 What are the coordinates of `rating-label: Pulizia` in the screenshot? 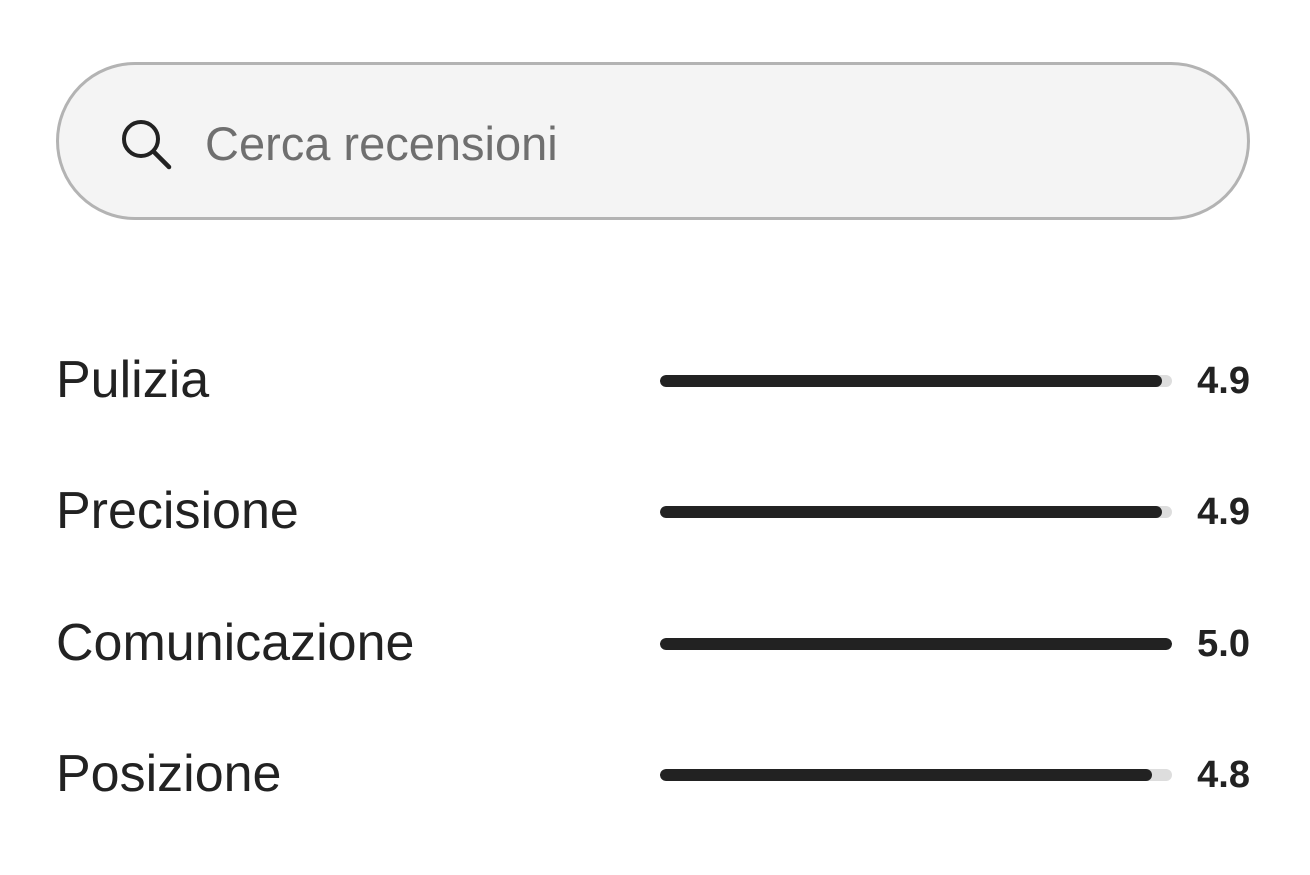 It's located at (133, 380).